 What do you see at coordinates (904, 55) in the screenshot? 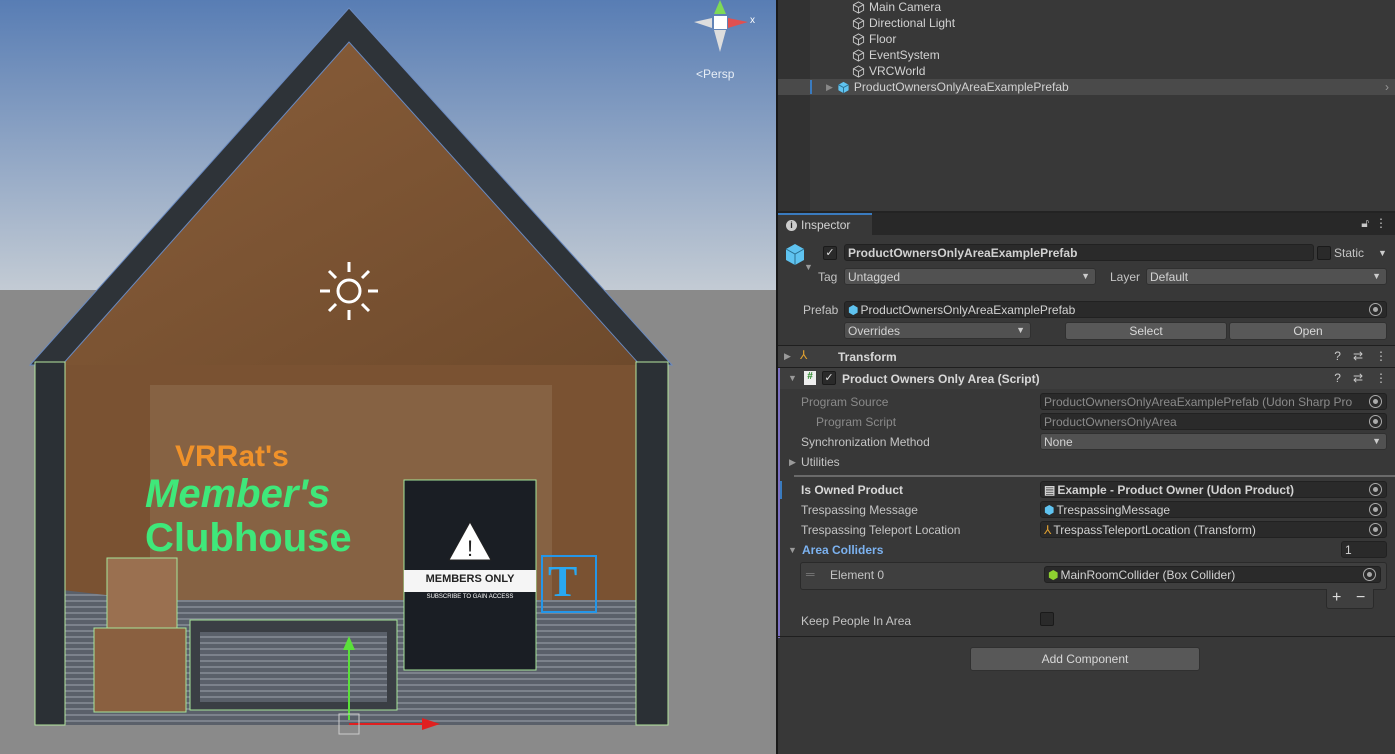
I see `item-label: EventSystem` at bounding box center [904, 55].